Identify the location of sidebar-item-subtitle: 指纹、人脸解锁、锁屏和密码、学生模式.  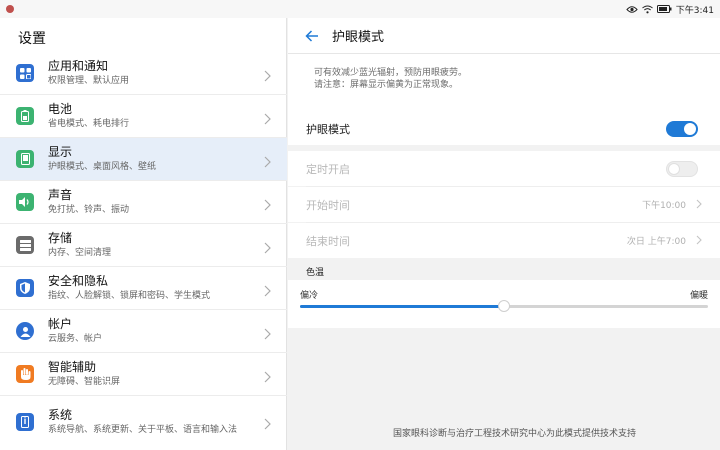
(129, 296).